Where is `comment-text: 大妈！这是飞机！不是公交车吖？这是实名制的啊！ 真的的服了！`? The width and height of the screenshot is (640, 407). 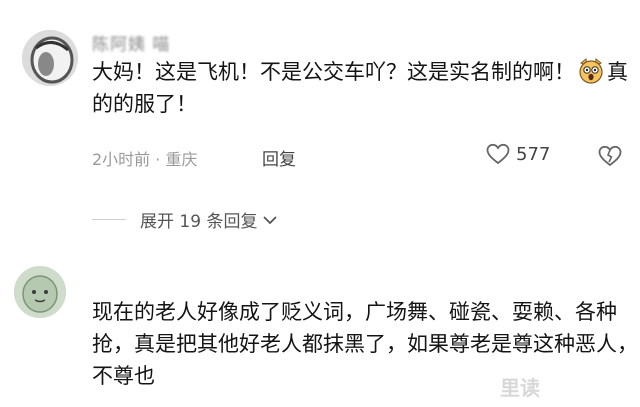
comment-text: 大妈！这是飞机！不是公交车吖？这是实名制的啊！ 真的的服了！ is located at coordinates (362, 88).